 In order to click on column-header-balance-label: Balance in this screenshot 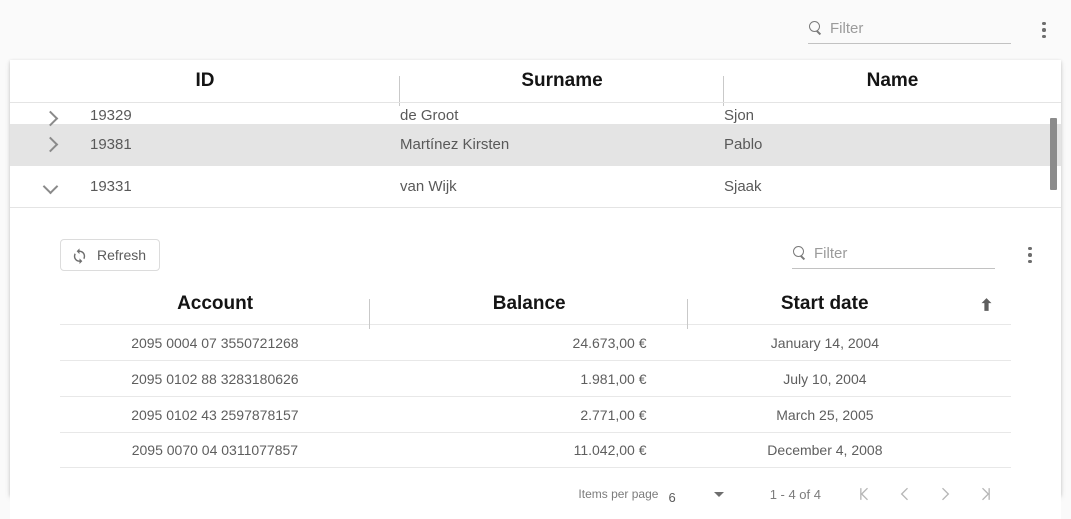, I will do `click(529, 303)`.